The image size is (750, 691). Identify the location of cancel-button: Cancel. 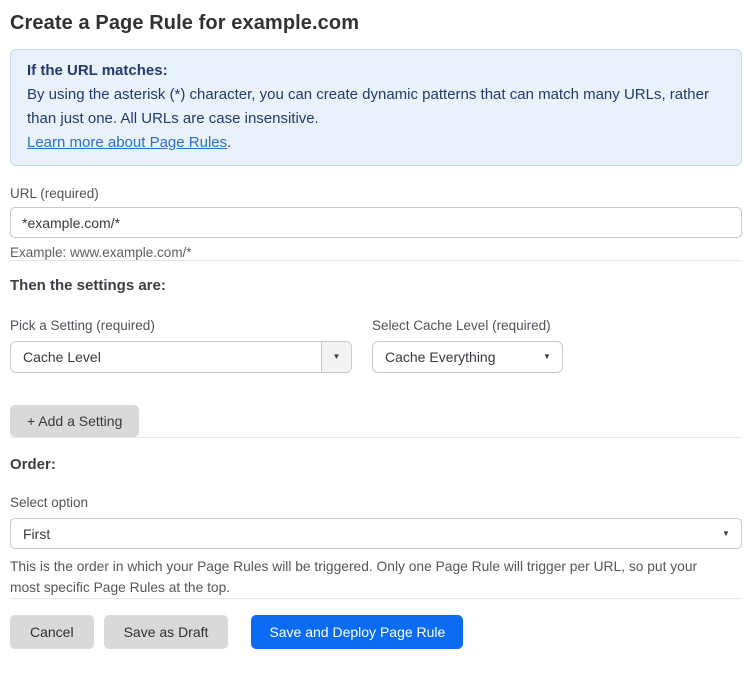
(52, 632).